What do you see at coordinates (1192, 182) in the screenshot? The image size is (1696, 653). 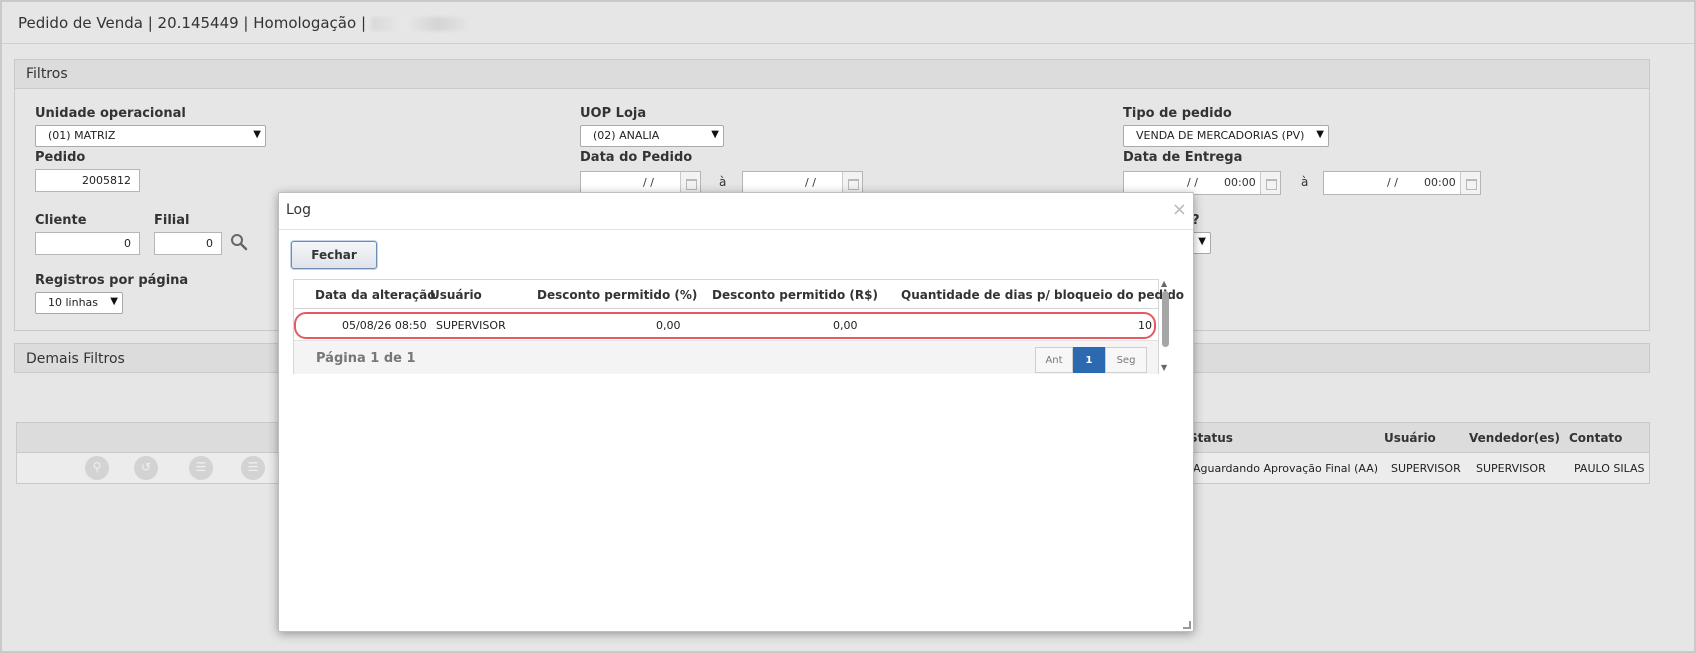 I see `data-entrega-from-value: / /` at bounding box center [1192, 182].